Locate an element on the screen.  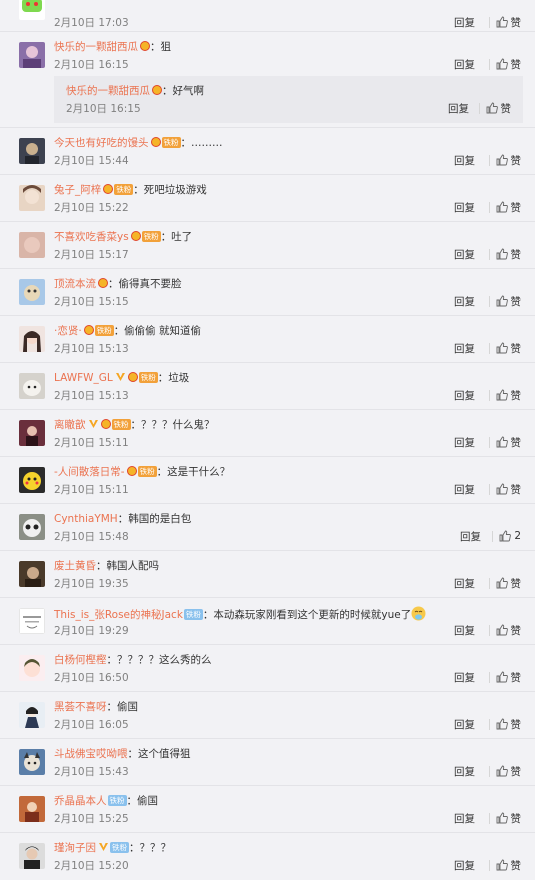
comment-time: 2月10日 15:43 is located at coordinates (91, 772).